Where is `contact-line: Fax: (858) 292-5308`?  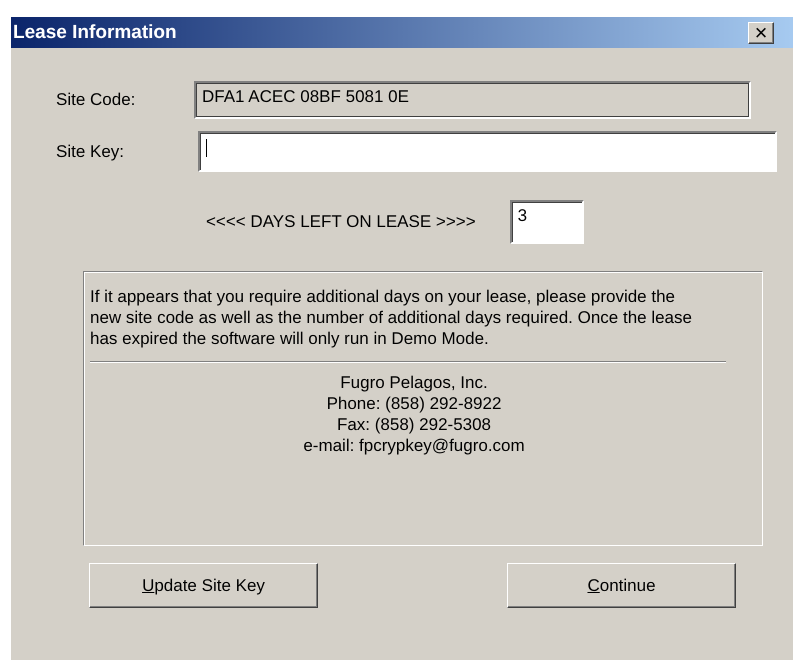 contact-line: Fax: (858) 292-5308 is located at coordinates (414, 424).